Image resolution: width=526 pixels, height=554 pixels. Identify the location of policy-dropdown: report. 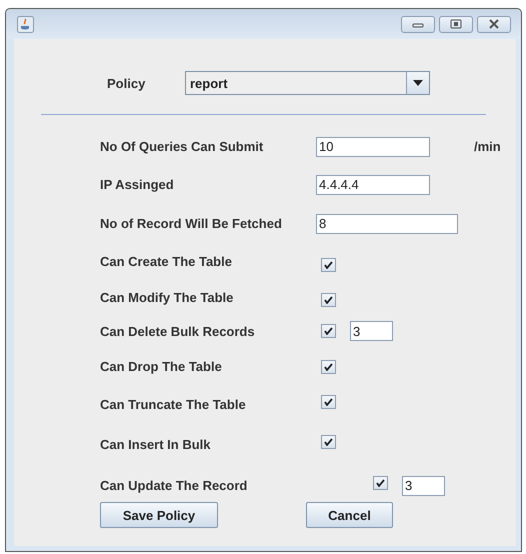
(307, 83).